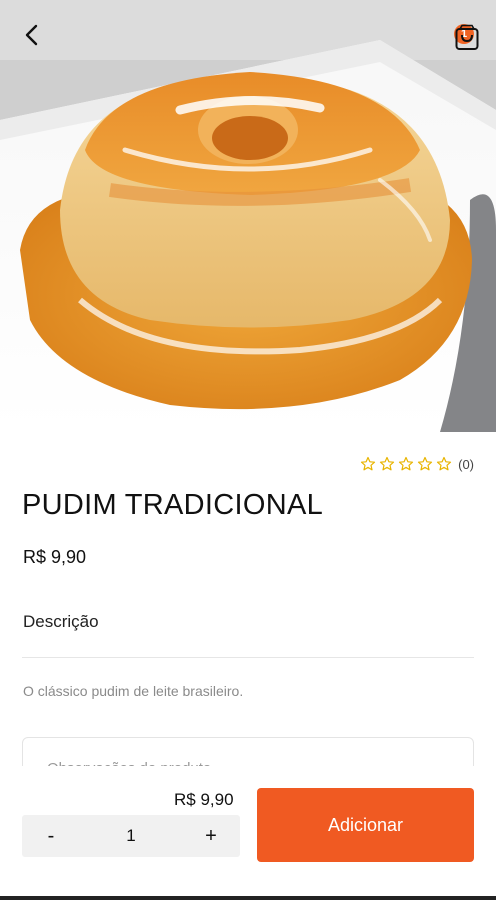  I want to click on quantity-value: 1, so click(131, 835).